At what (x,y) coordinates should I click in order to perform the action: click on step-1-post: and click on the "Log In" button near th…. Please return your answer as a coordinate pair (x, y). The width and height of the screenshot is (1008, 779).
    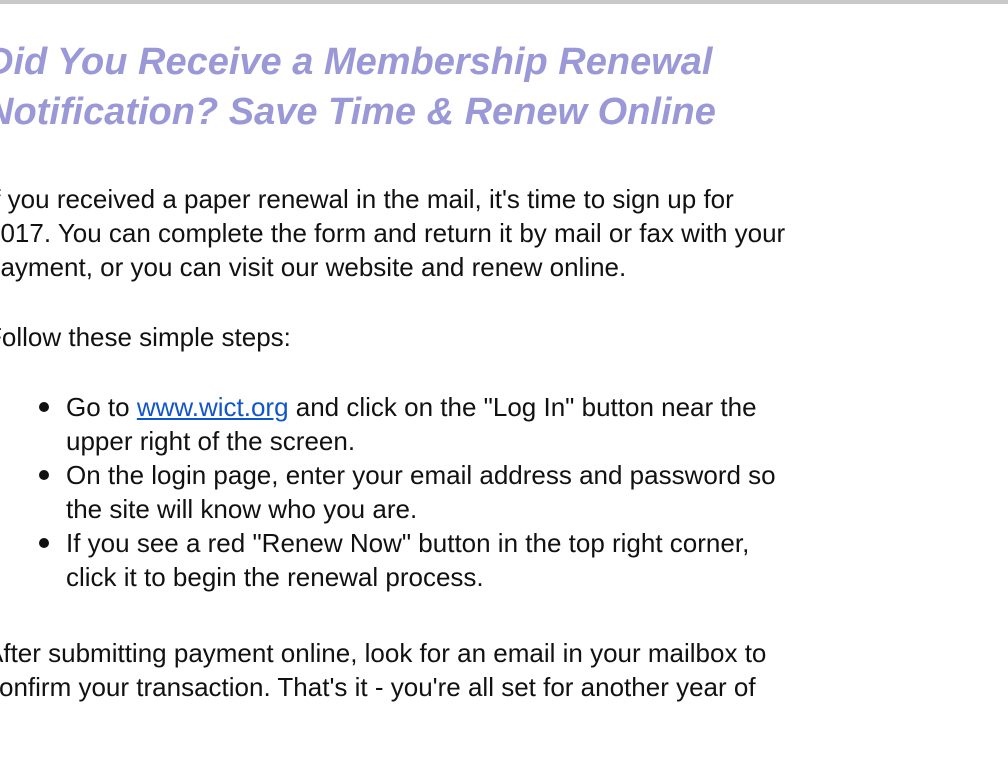
    Looking at the image, I should click on (522, 407).